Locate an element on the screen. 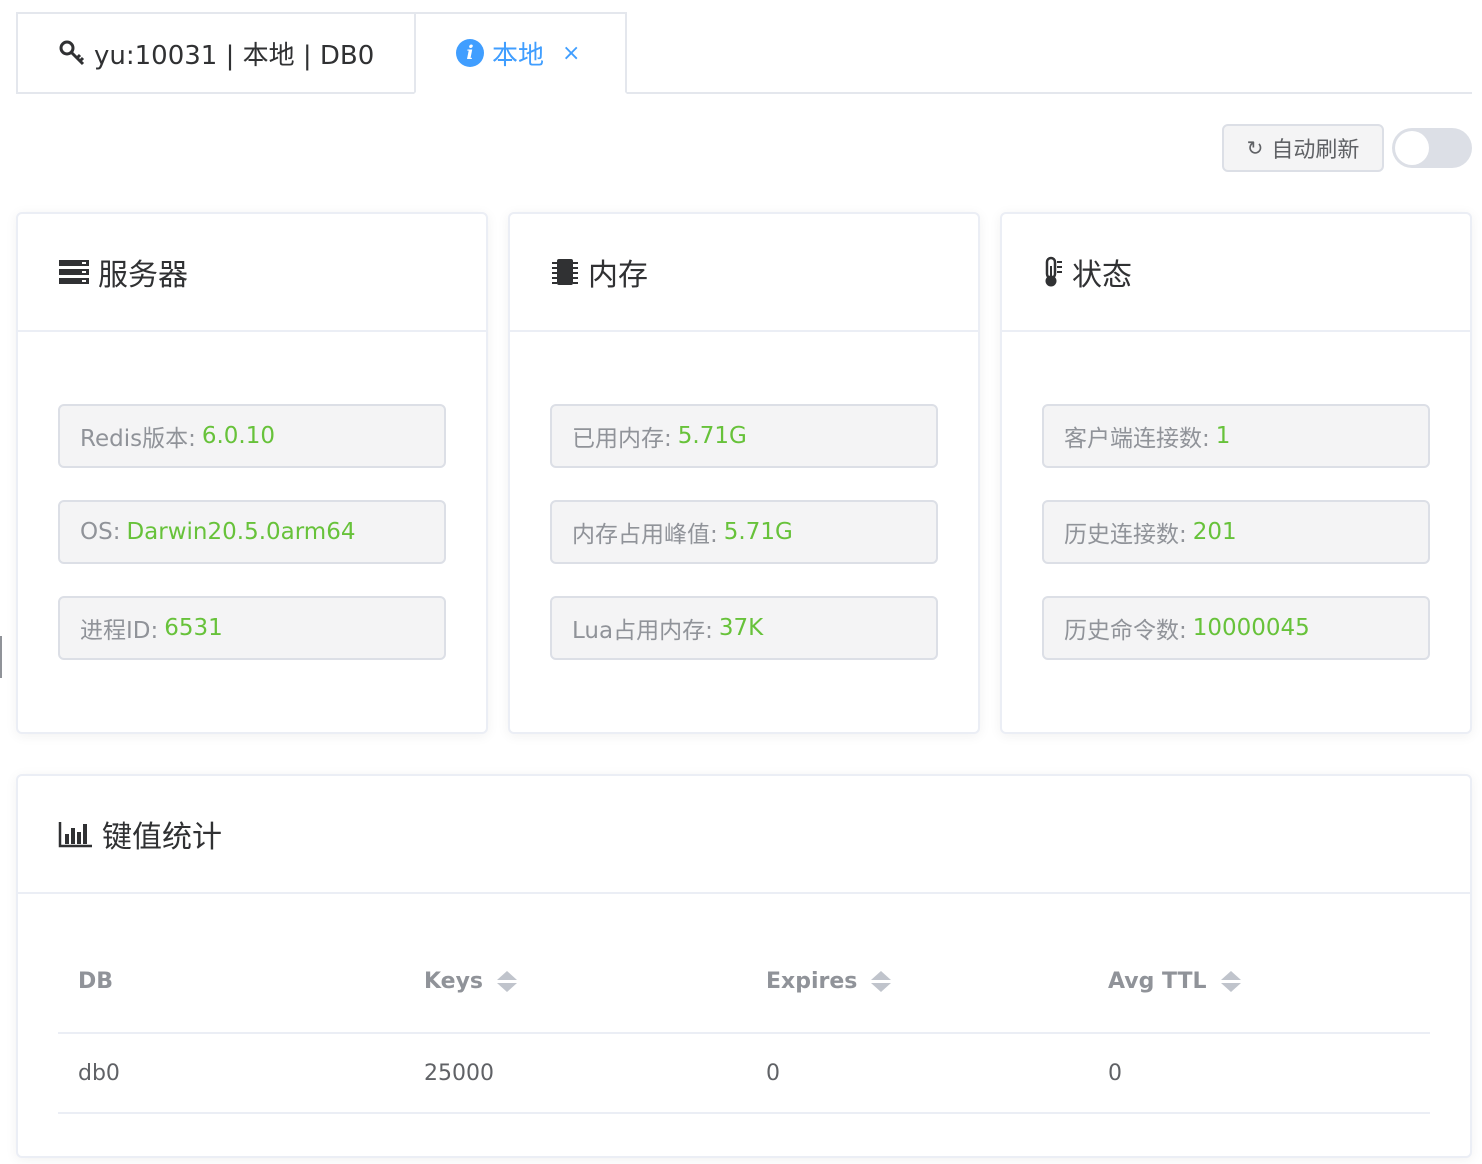 The width and height of the screenshot is (1482, 1164). close-icon: × is located at coordinates (571, 53).